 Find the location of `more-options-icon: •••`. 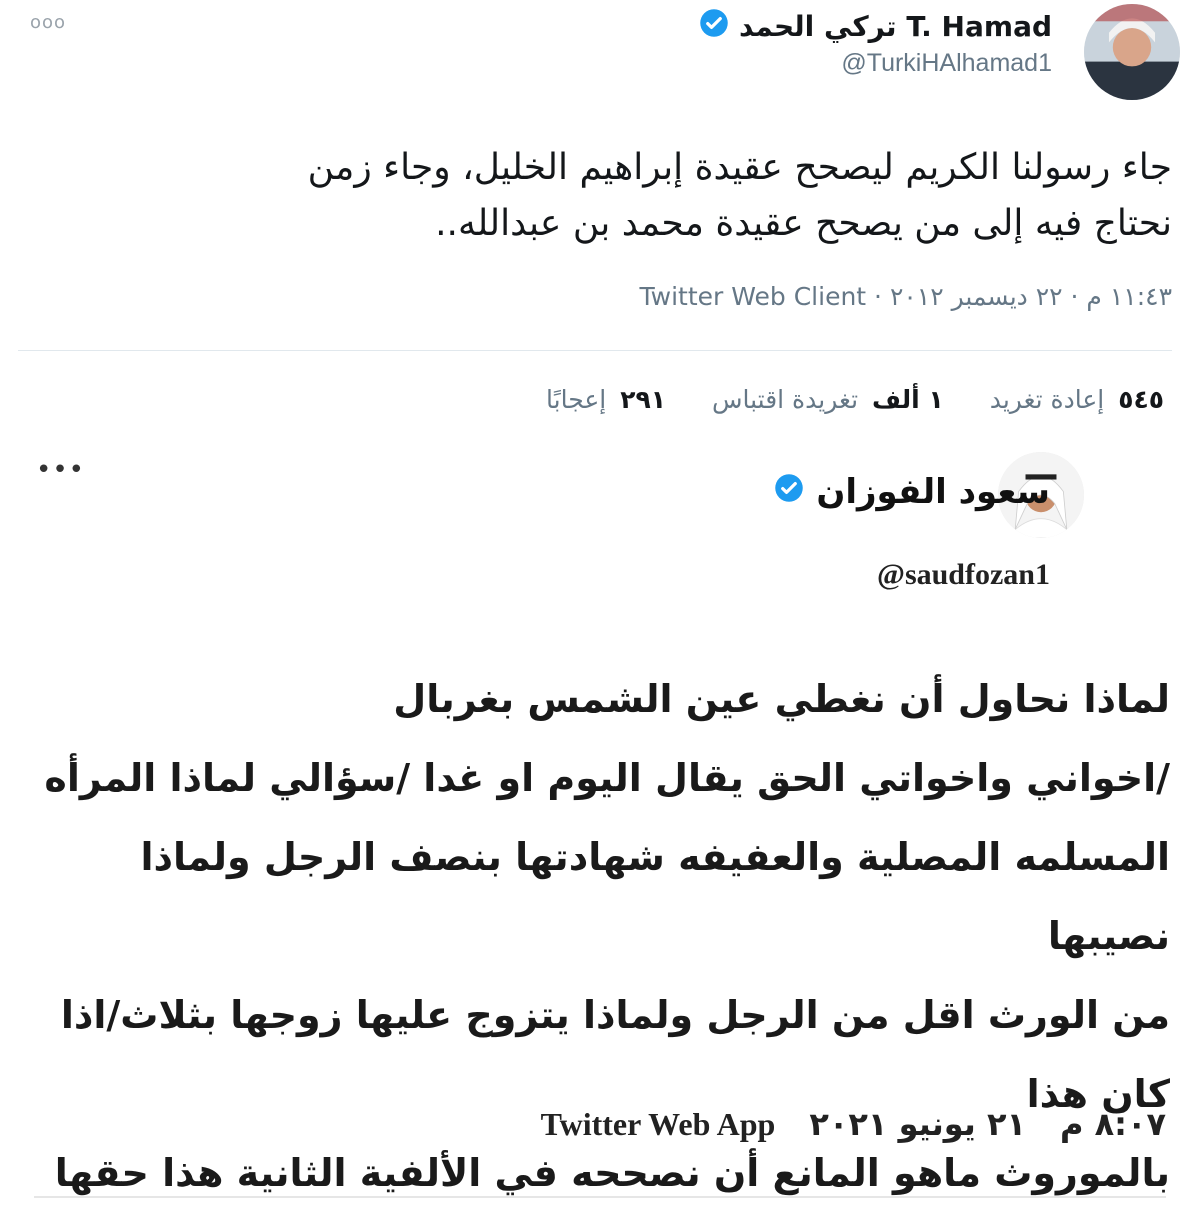

more-options-icon: ••• is located at coordinates (60, 470).